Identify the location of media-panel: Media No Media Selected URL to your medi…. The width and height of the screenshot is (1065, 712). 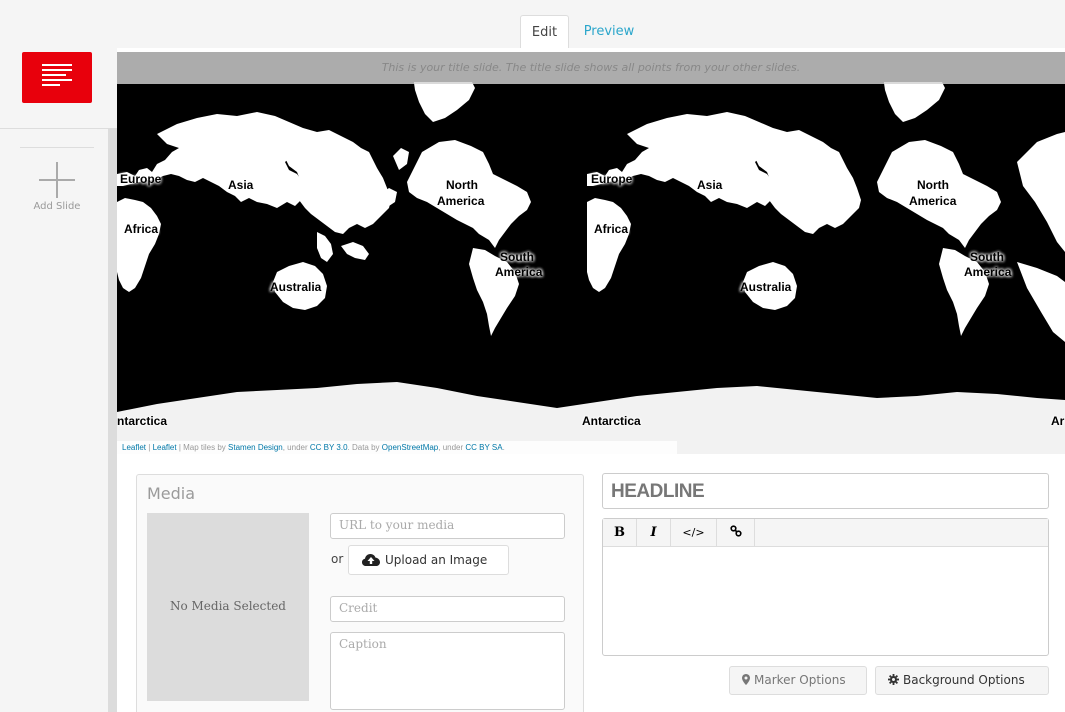
(360, 593).